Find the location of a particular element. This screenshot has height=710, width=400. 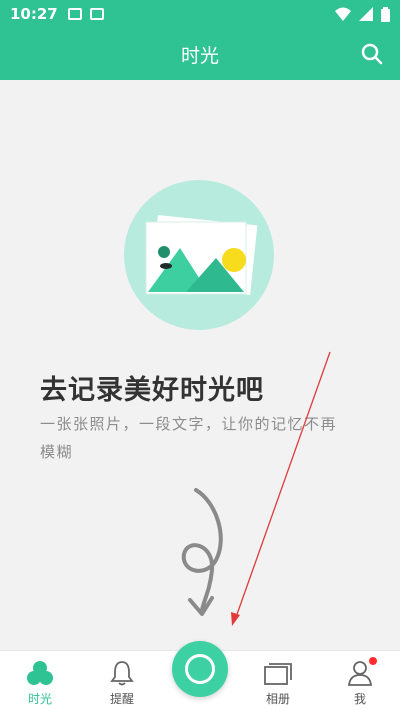

tab-label: 我 is located at coordinates (359, 699).